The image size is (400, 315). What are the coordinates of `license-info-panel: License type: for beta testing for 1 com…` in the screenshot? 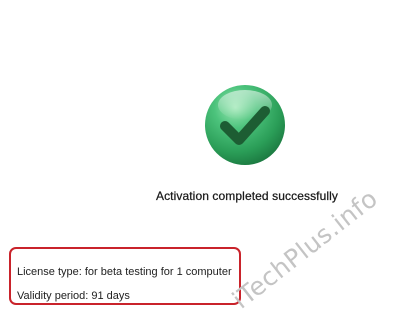 It's located at (125, 276).